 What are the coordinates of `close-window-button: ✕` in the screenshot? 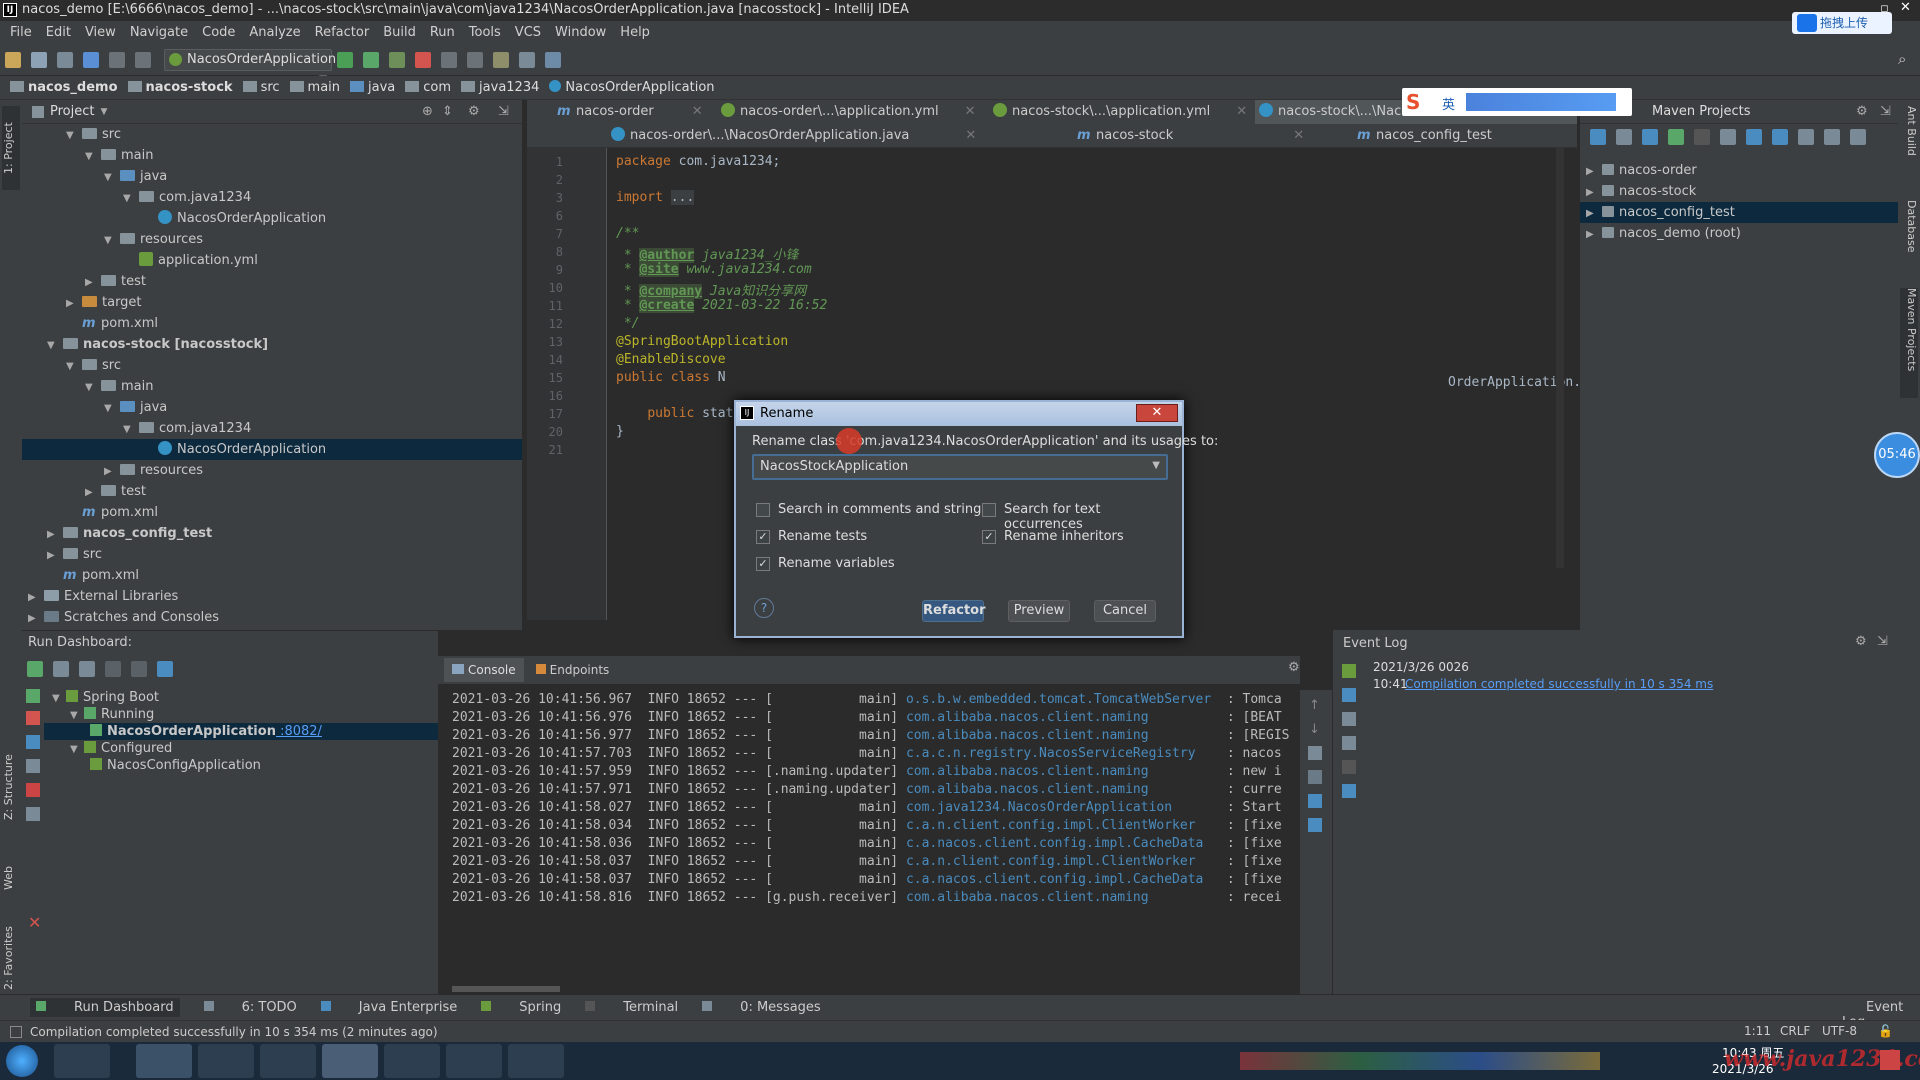 It's located at (1905, 7).